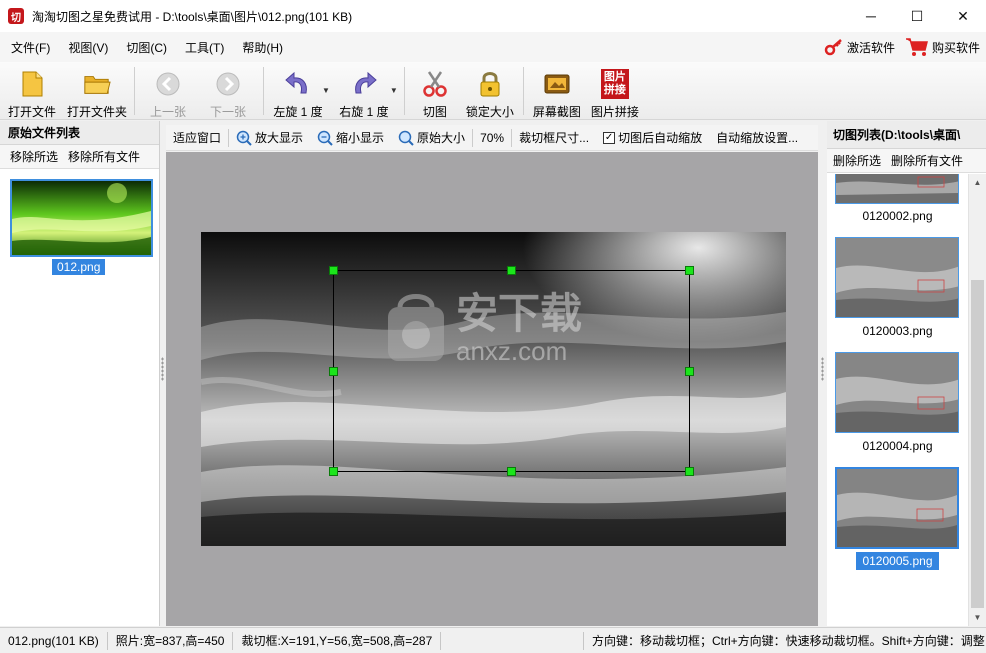  I want to click on zoom-out-label: 缩小显示, so click(360, 138).